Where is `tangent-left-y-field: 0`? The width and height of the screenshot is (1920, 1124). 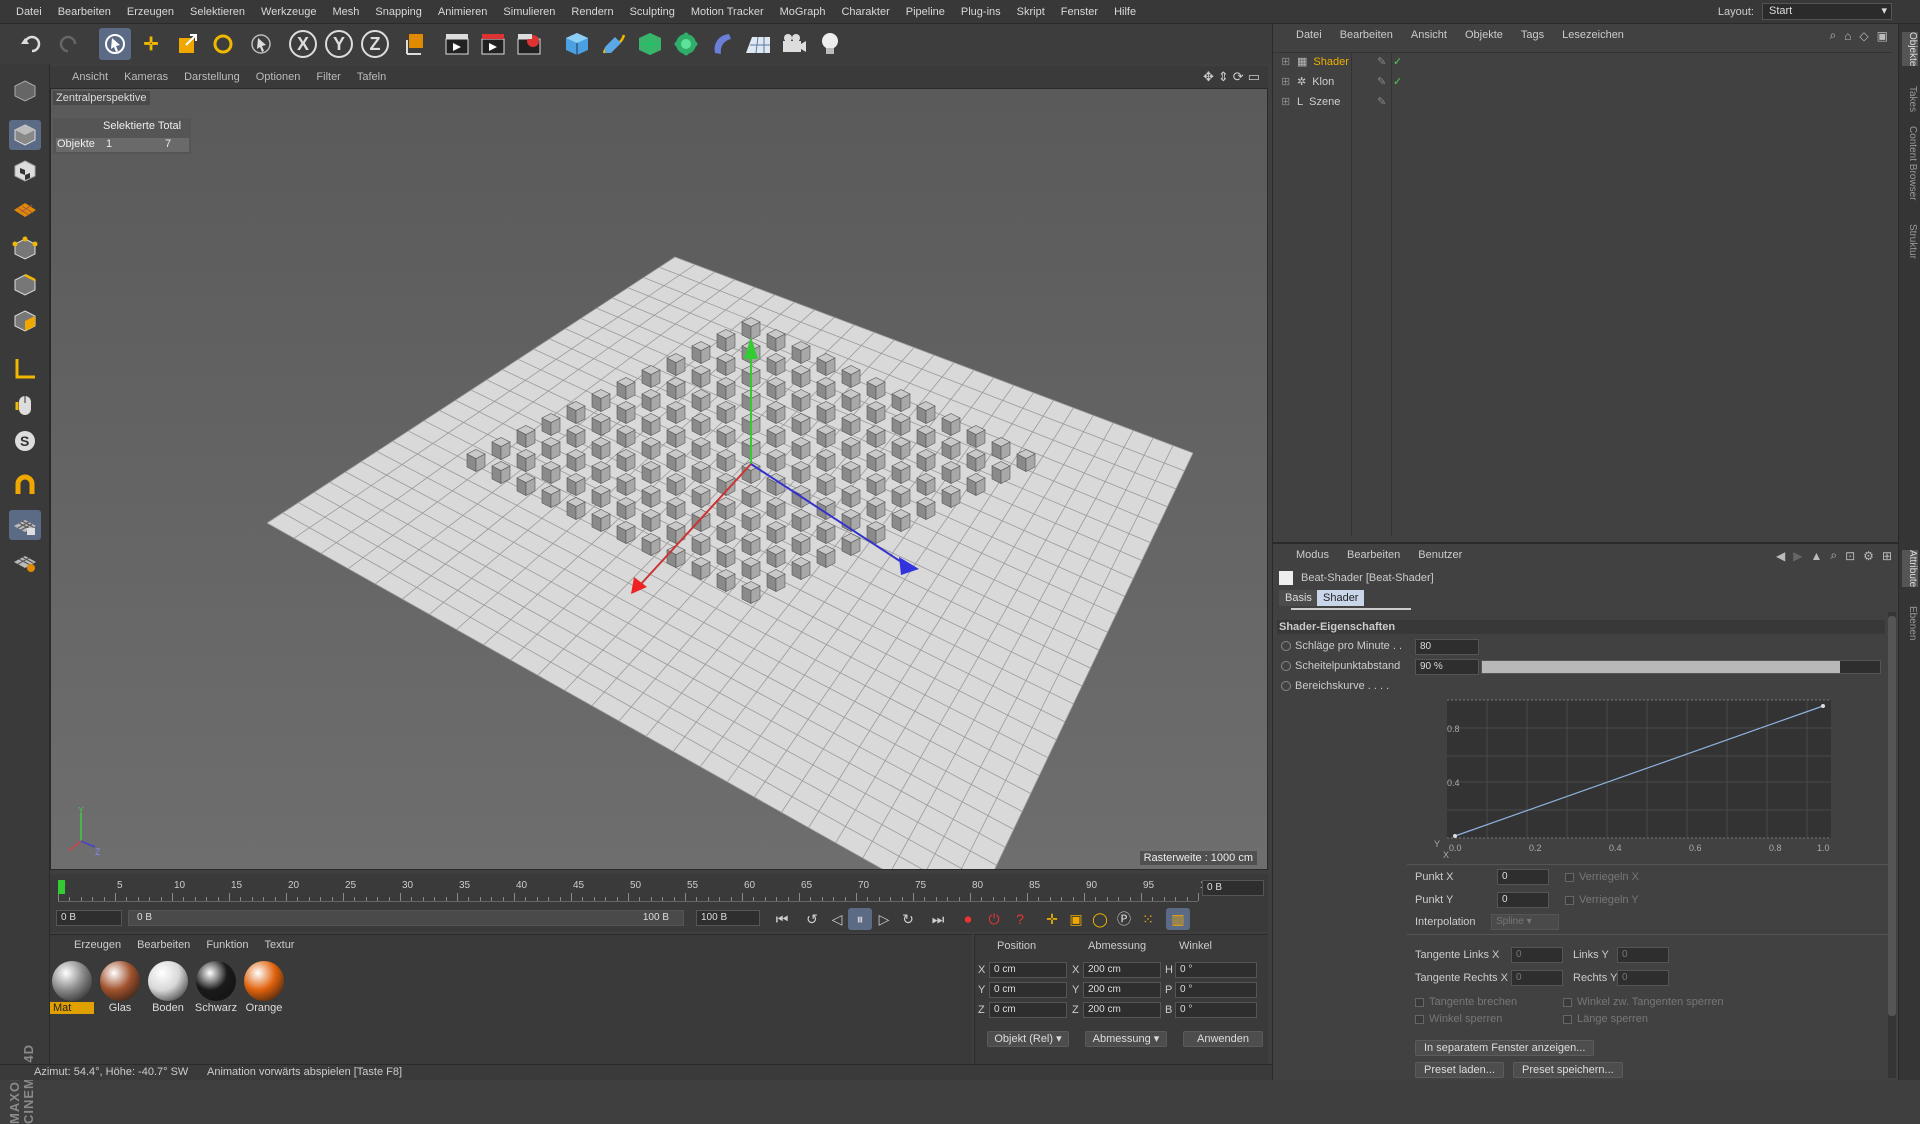
tangent-left-y-field: 0 is located at coordinates (1643, 955).